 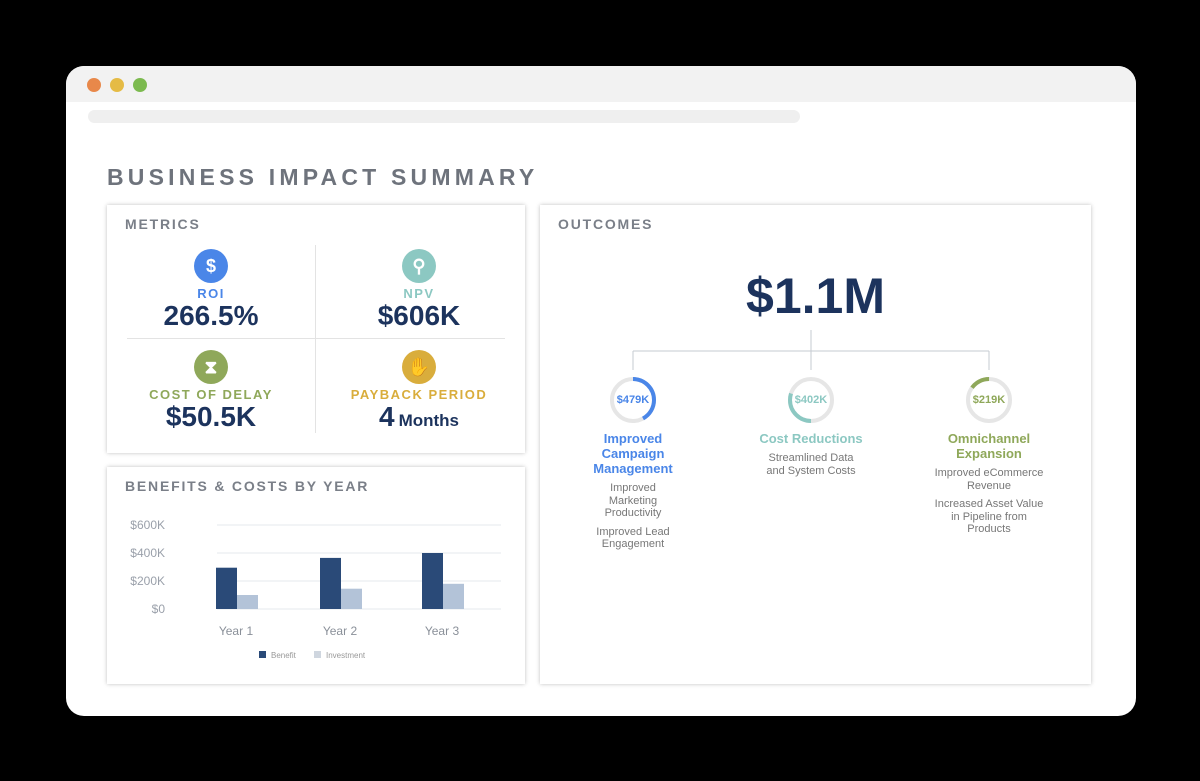 What do you see at coordinates (419, 315) in the screenshot?
I see `metric-value: $606K` at bounding box center [419, 315].